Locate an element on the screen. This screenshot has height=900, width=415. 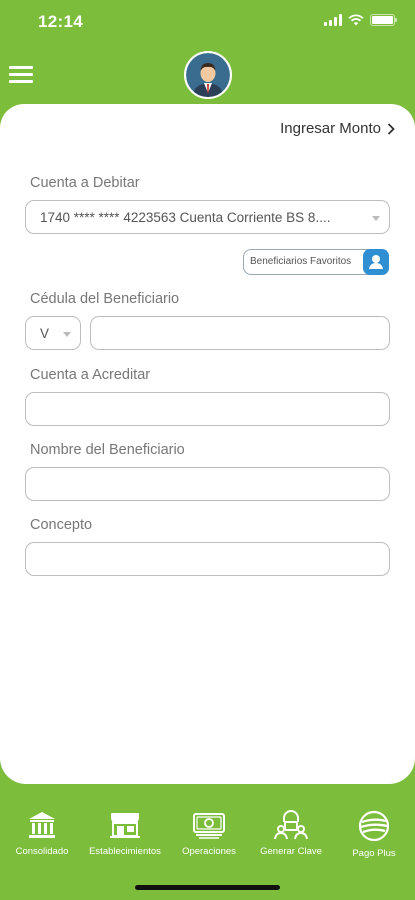
ingresar-monto-link: Ingresar Monto is located at coordinates (337, 128).